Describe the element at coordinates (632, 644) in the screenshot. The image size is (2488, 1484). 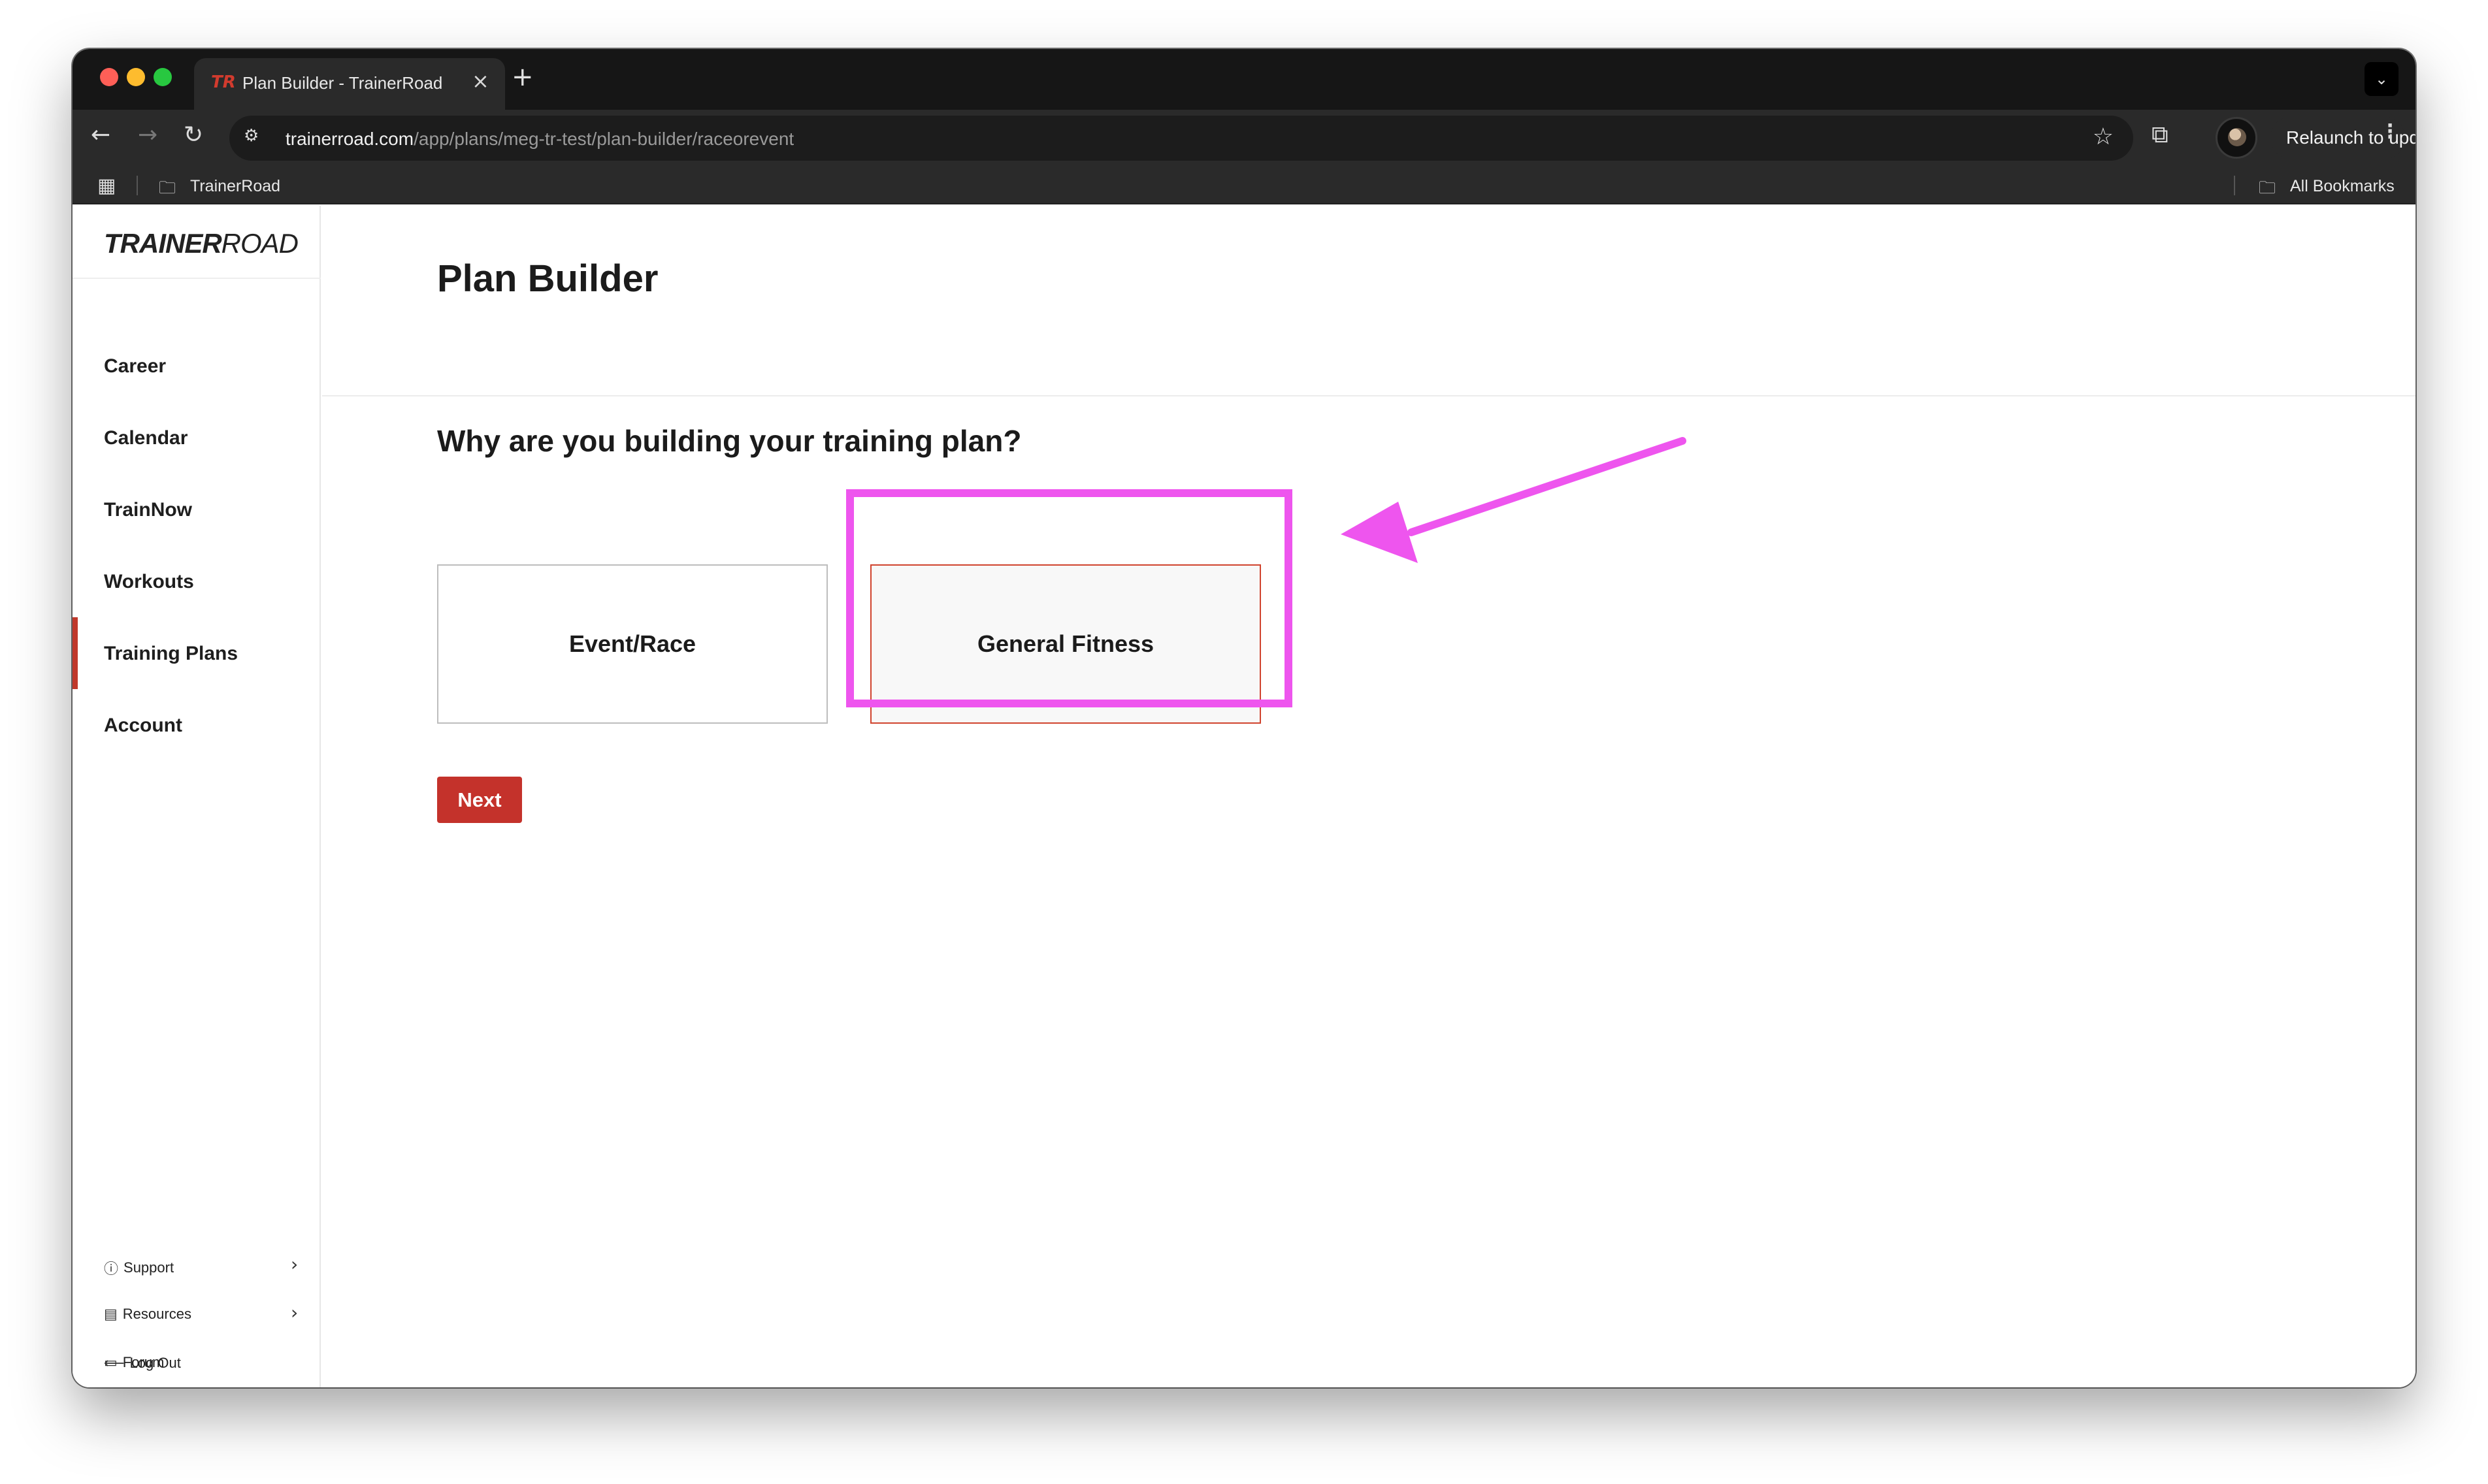
I see `choice-event-race: Event/Race` at that location.